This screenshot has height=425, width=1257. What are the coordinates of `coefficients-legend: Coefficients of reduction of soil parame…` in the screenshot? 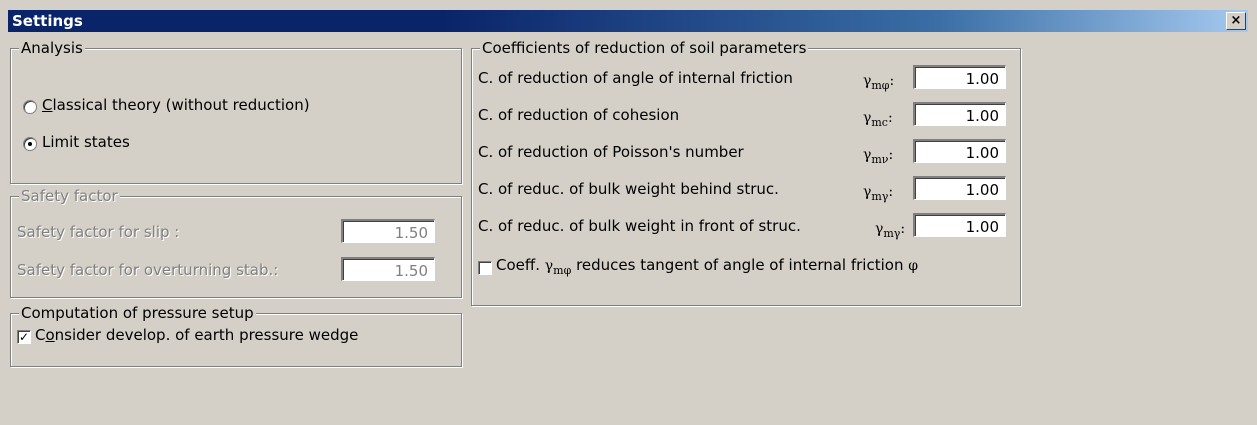 It's located at (644, 48).